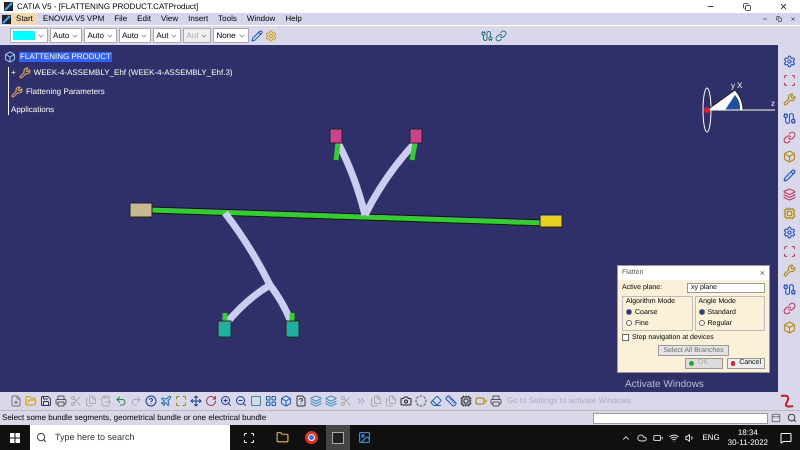  I want to click on photos-icon, so click(364, 437).